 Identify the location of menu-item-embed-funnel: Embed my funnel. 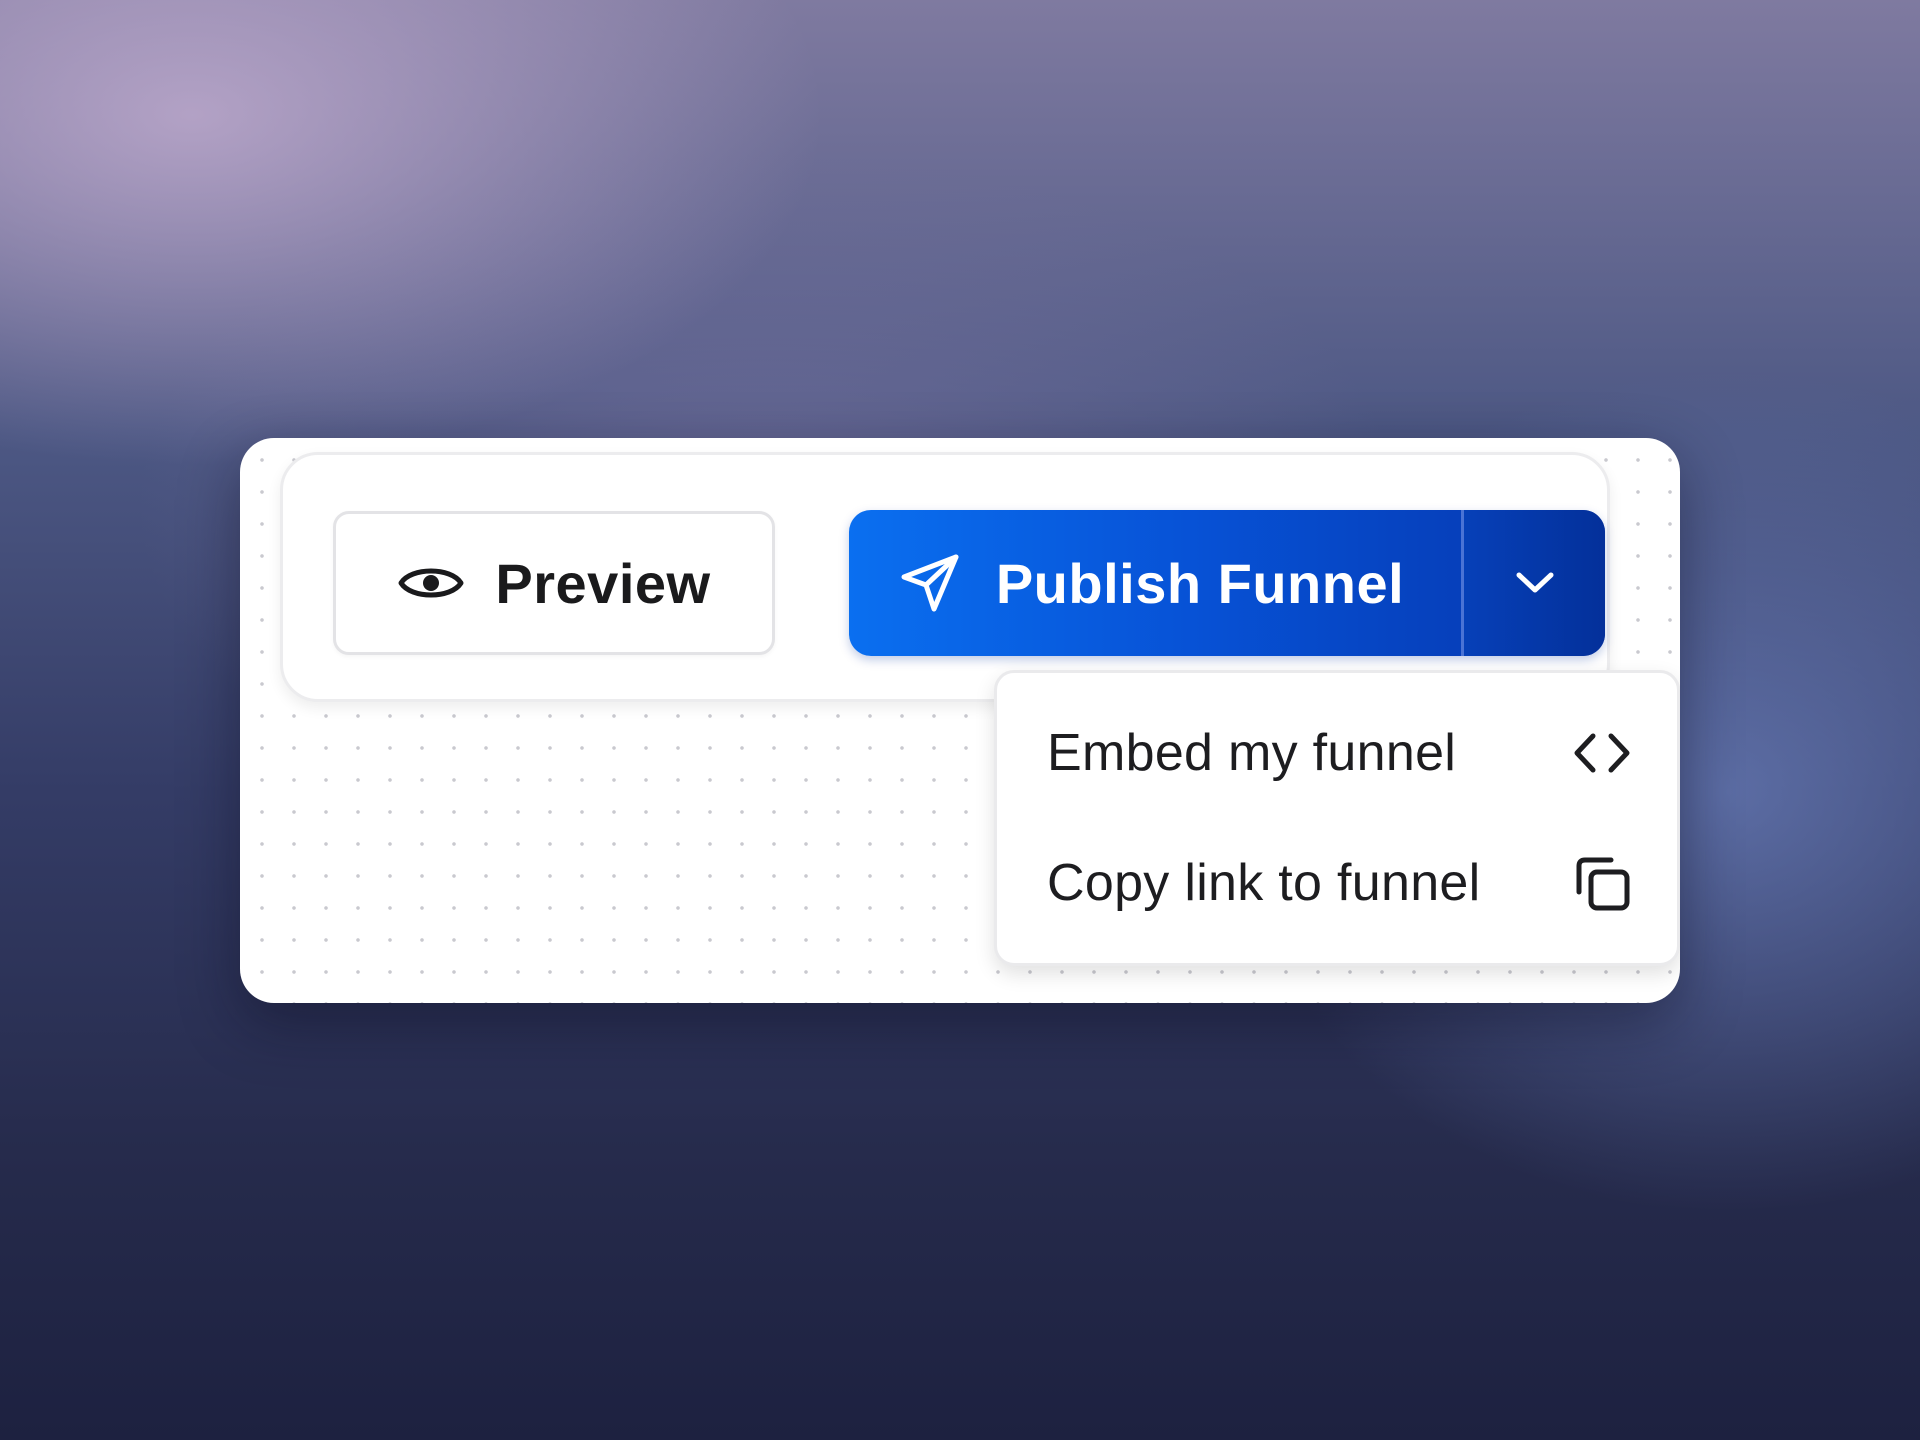
(1337, 753).